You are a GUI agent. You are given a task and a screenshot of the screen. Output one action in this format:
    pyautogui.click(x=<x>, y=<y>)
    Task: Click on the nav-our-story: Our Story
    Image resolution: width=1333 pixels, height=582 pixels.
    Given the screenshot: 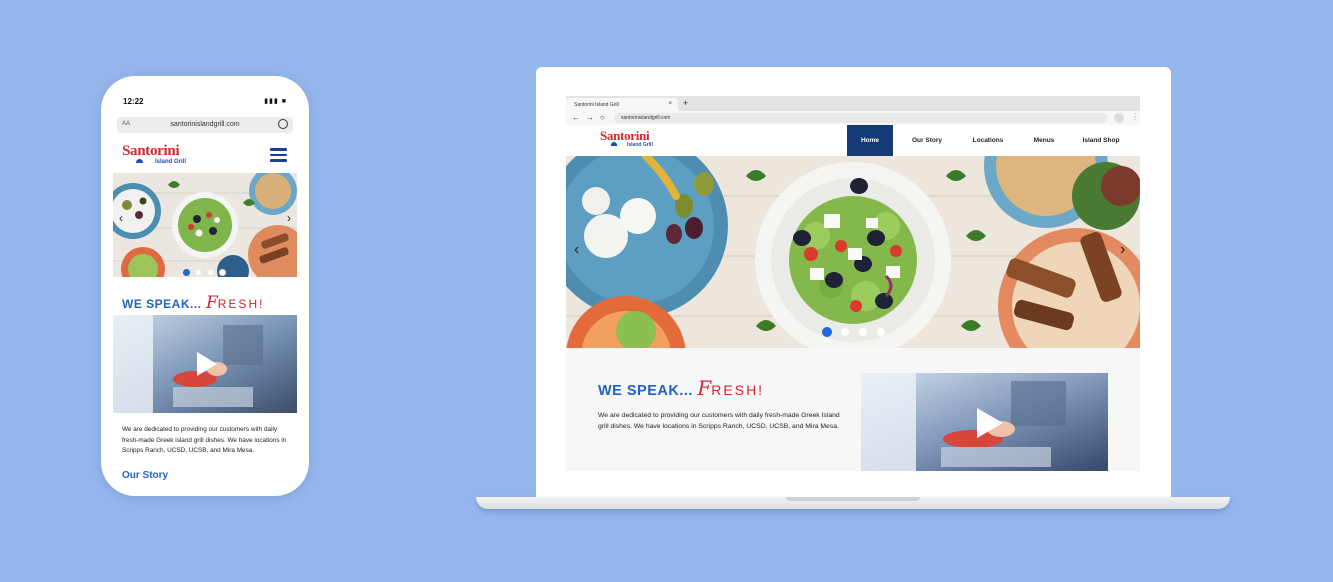 What is the action you would take?
    pyautogui.click(x=927, y=140)
    